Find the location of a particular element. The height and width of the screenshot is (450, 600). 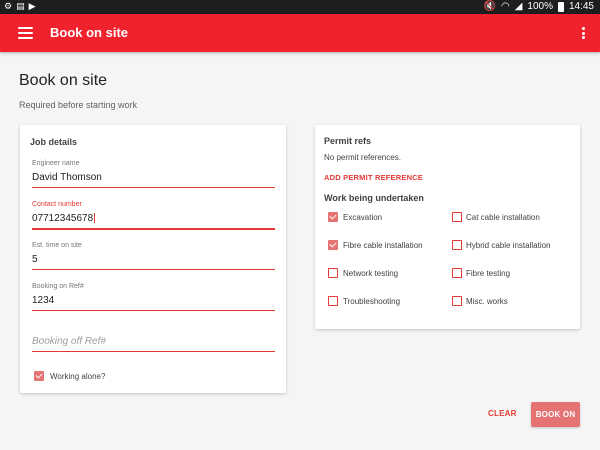

permit-refs-heading: Permit refs is located at coordinates (348, 141).